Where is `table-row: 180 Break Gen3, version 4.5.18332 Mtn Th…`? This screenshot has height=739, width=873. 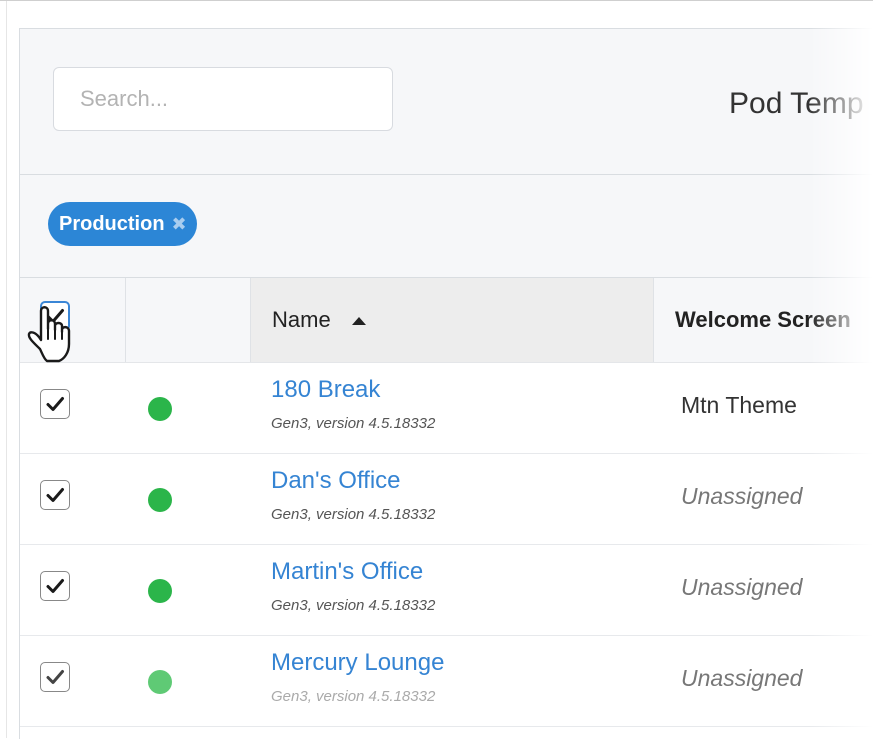 table-row: 180 Break Gen3, version 4.5.18332 Mtn Th… is located at coordinates (446, 408).